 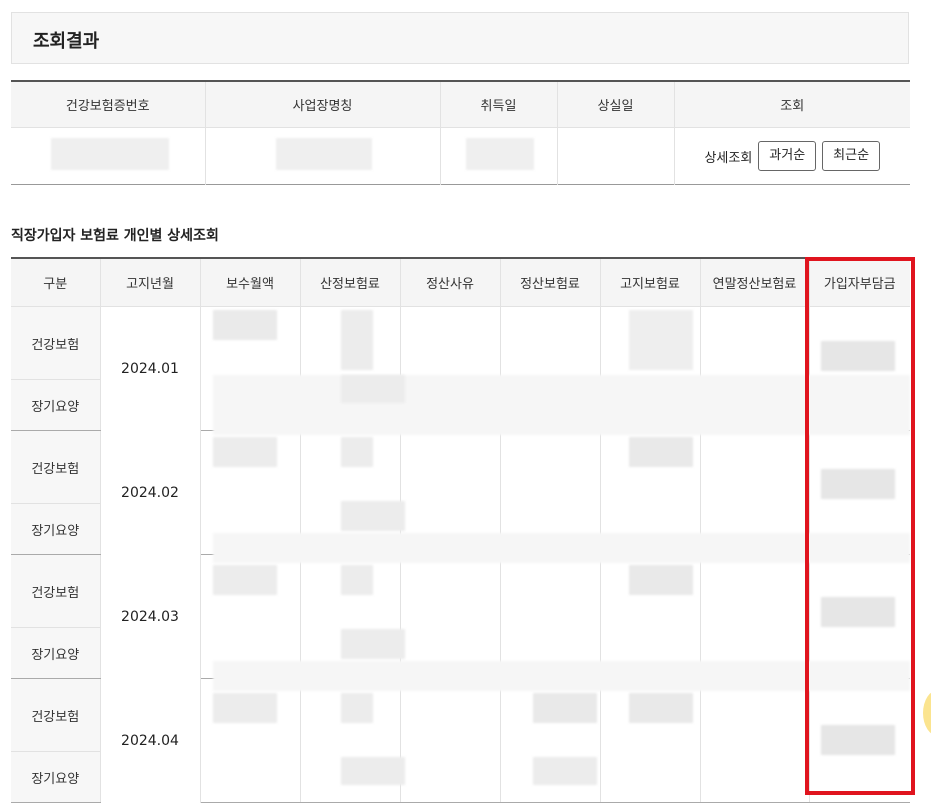 I want to click on sort-oldest-button: 과거순, so click(x=787, y=156).